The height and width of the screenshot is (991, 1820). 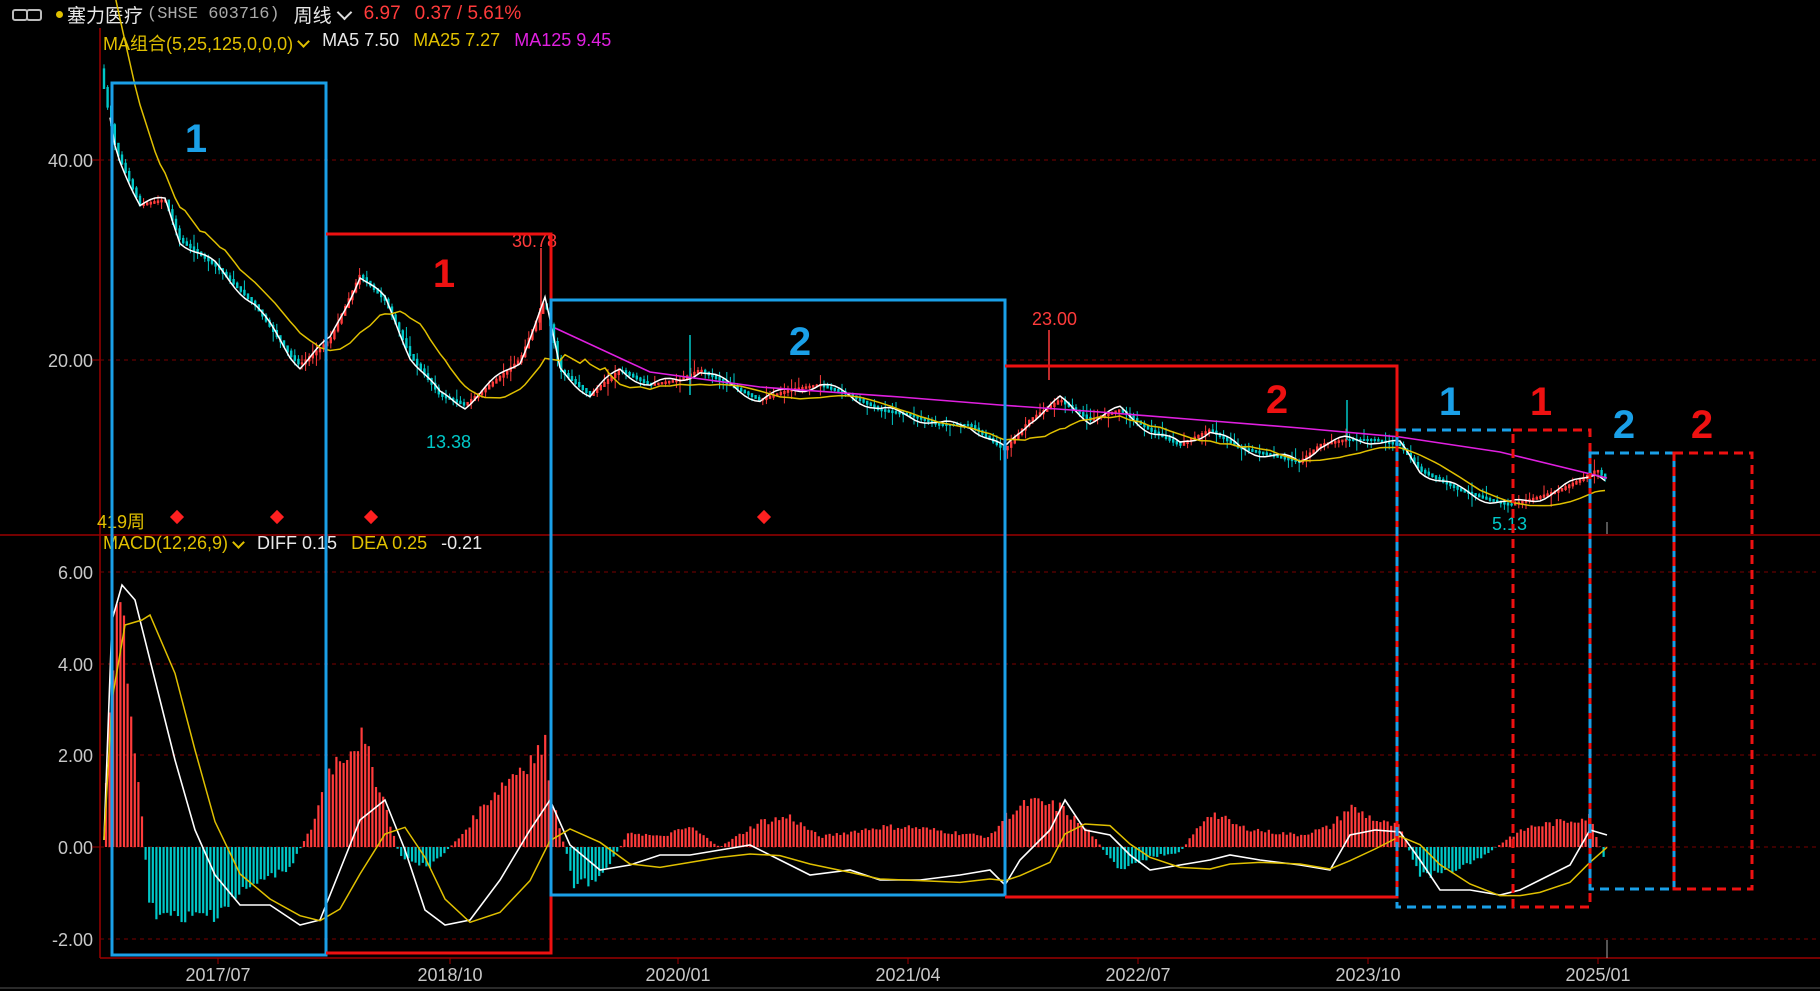 I want to click on wave-label: 1, so click(x=1541, y=402).